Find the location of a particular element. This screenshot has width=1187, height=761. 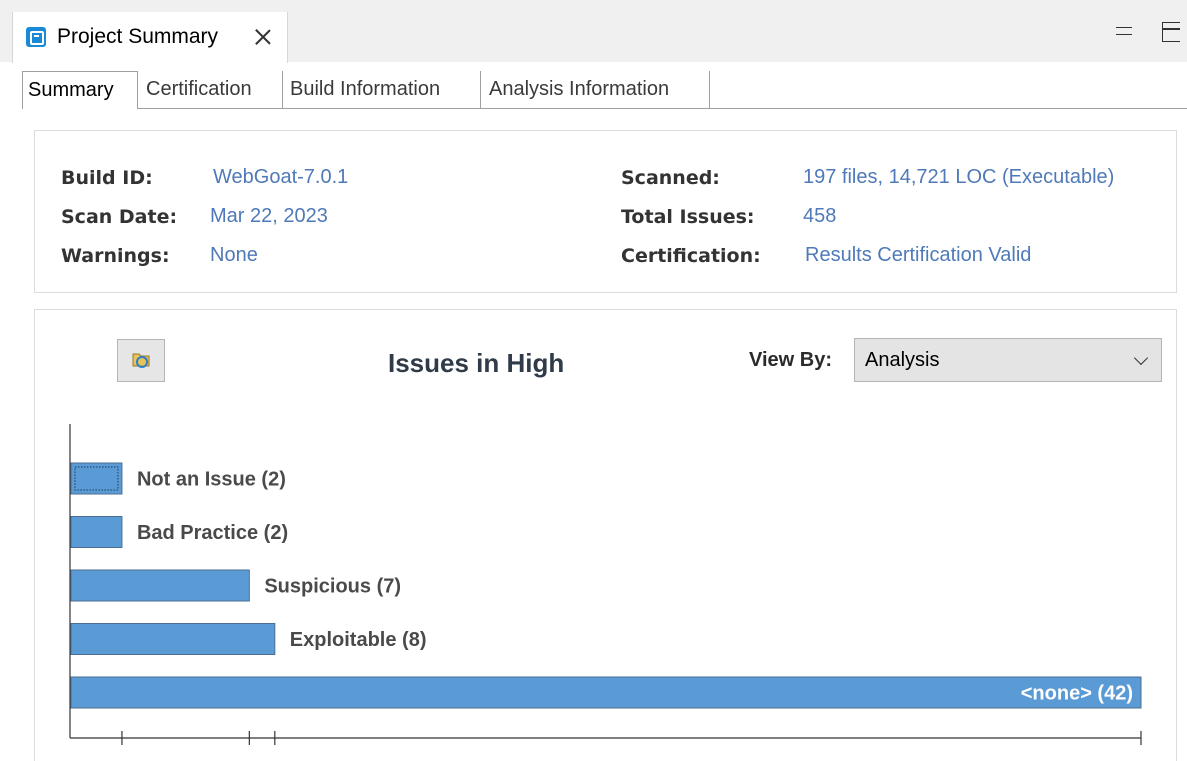

bar-label: Bad Practice (2) is located at coordinates (212, 533).